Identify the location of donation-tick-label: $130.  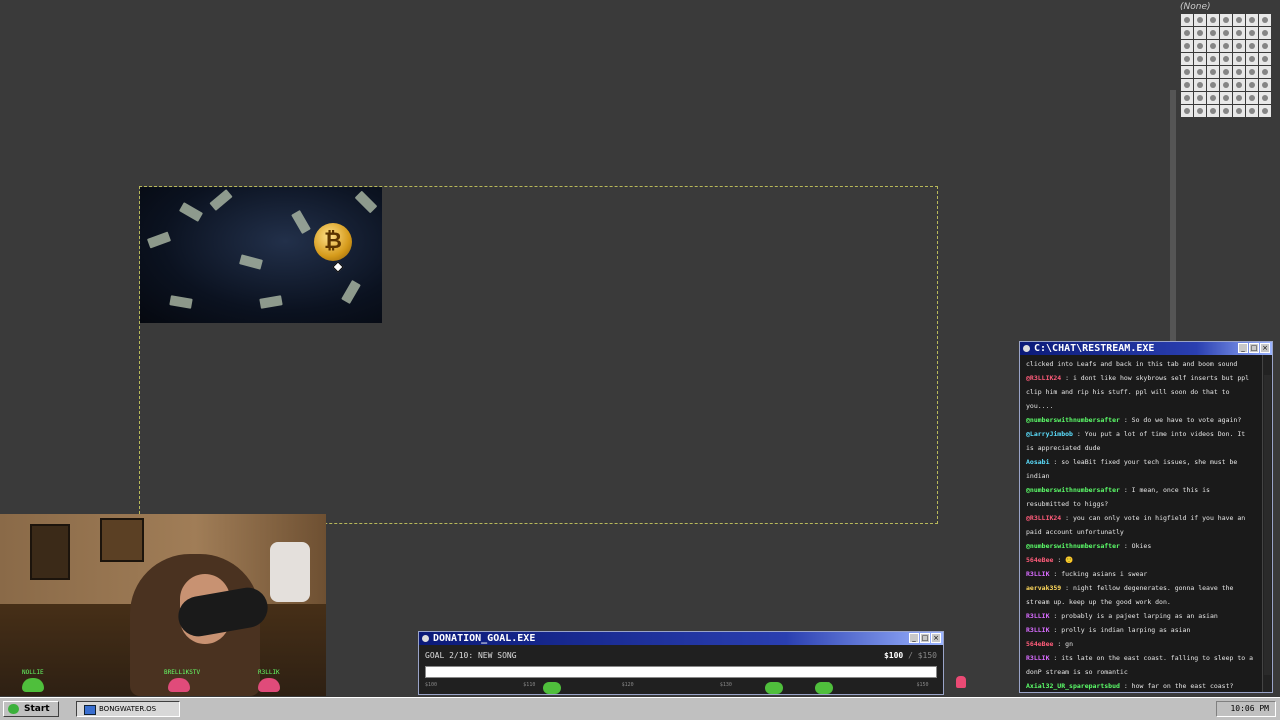
(725, 685).